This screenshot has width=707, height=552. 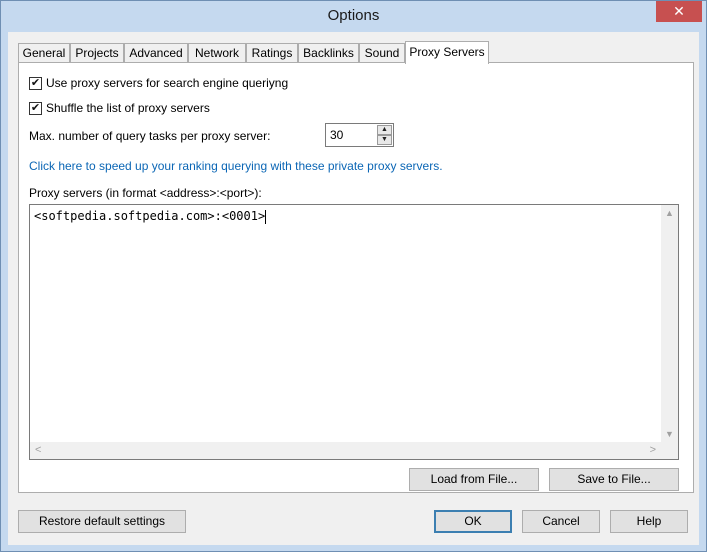 I want to click on text-caret, so click(x=266, y=216).